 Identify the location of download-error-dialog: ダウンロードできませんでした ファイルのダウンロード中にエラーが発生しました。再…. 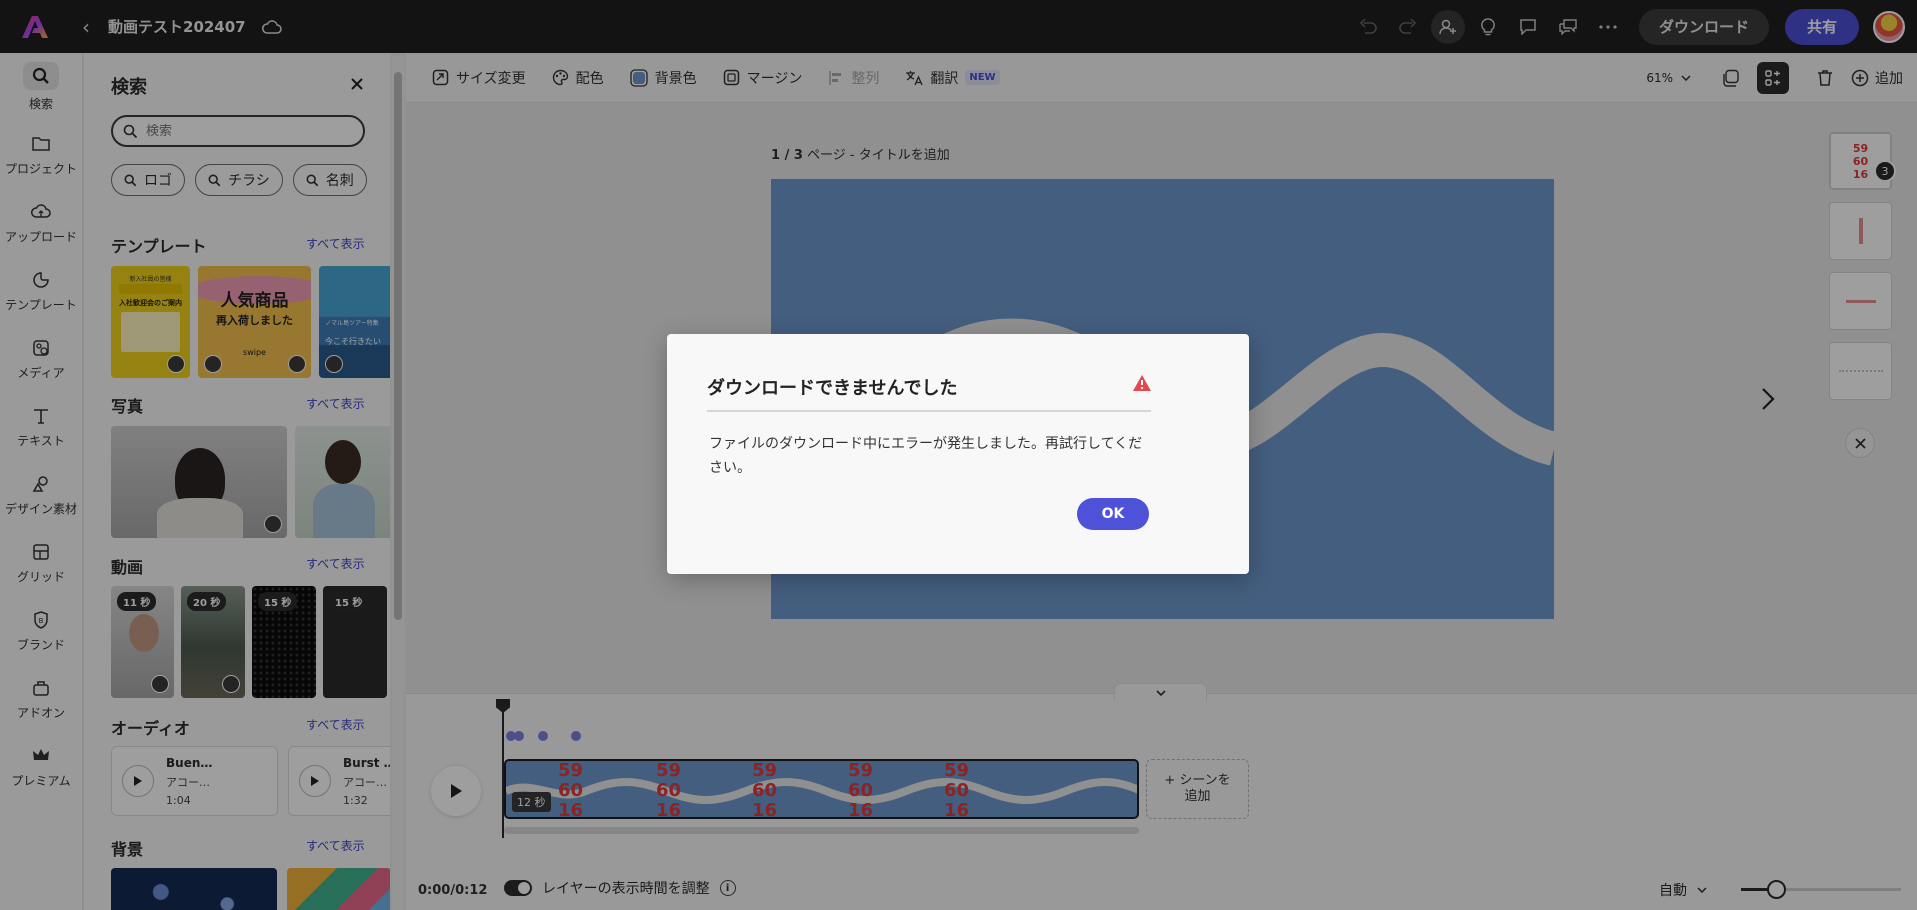
(958, 454).